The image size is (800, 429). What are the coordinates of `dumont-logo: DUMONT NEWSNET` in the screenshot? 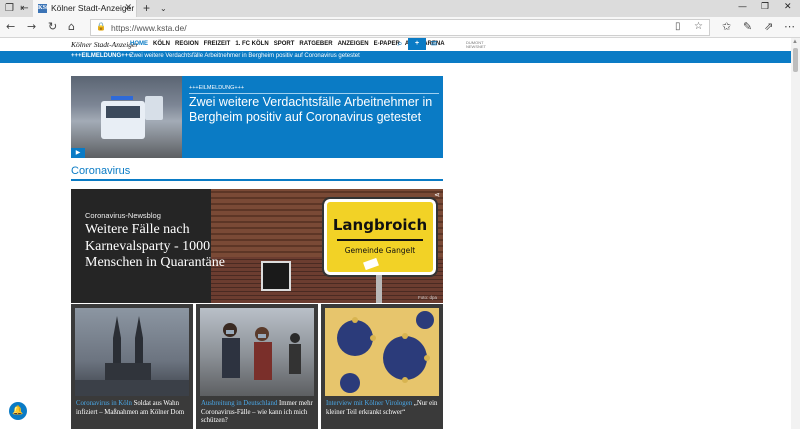 It's located at (477, 45).